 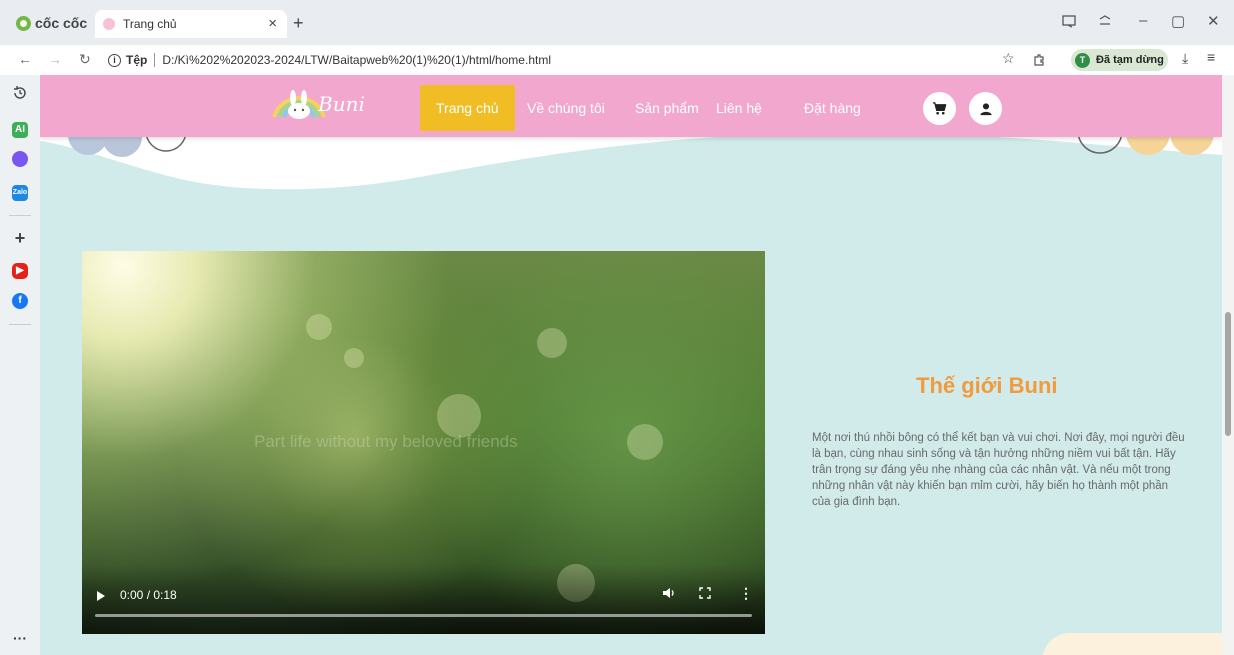 I want to click on add-sidebar-app-icon: +, so click(x=20, y=238).